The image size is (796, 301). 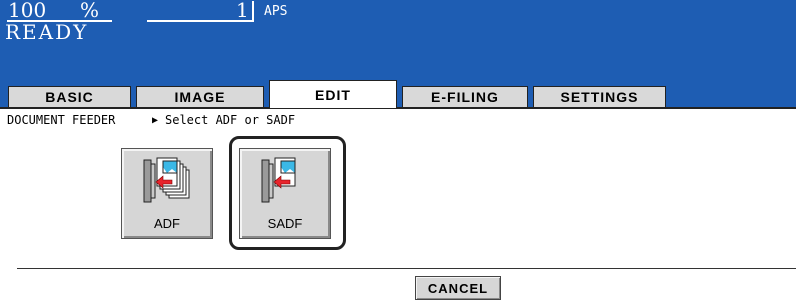 I want to click on breadcrumb-arrow-icon: ▶, so click(x=155, y=120).